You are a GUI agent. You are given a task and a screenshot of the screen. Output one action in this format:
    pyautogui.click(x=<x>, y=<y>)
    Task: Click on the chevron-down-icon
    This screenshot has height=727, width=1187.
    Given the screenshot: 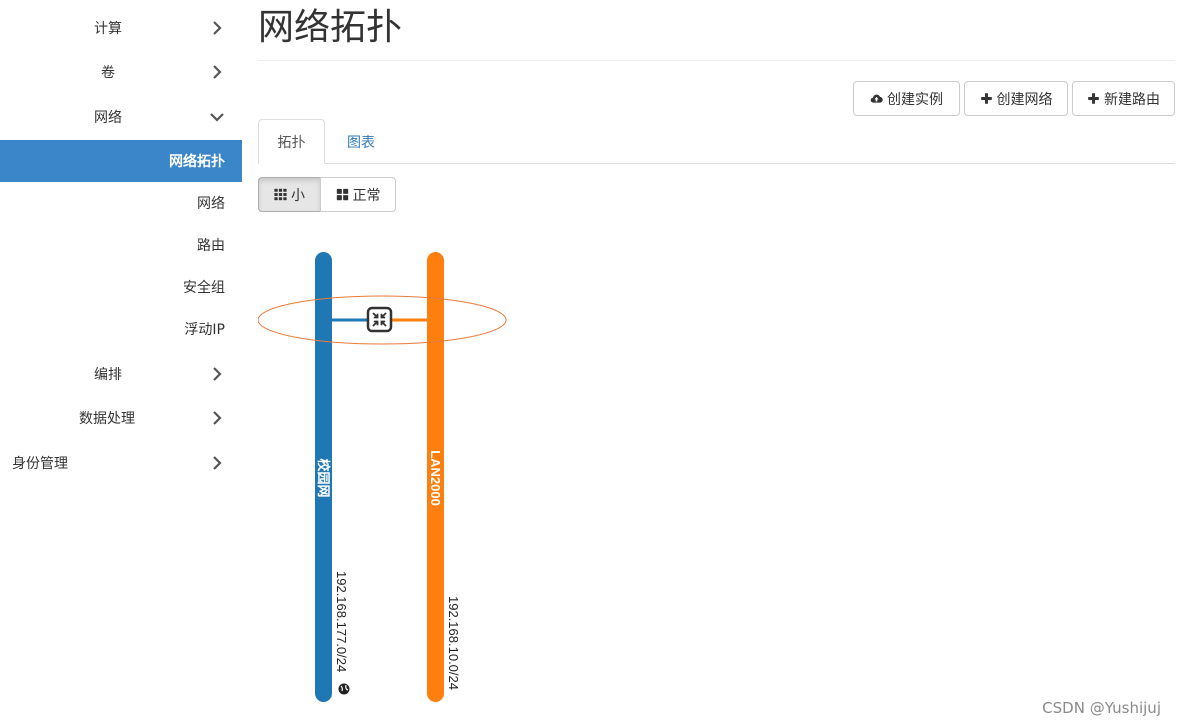 What is the action you would take?
    pyautogui.click(x=217, y=117)
    